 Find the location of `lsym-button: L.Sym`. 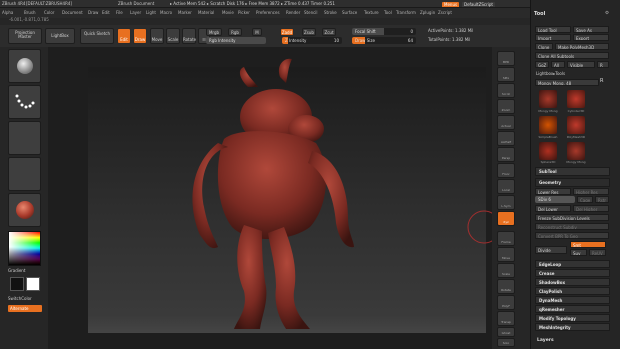

lsym-button: L.Sym is located at coordinates (506, 202).